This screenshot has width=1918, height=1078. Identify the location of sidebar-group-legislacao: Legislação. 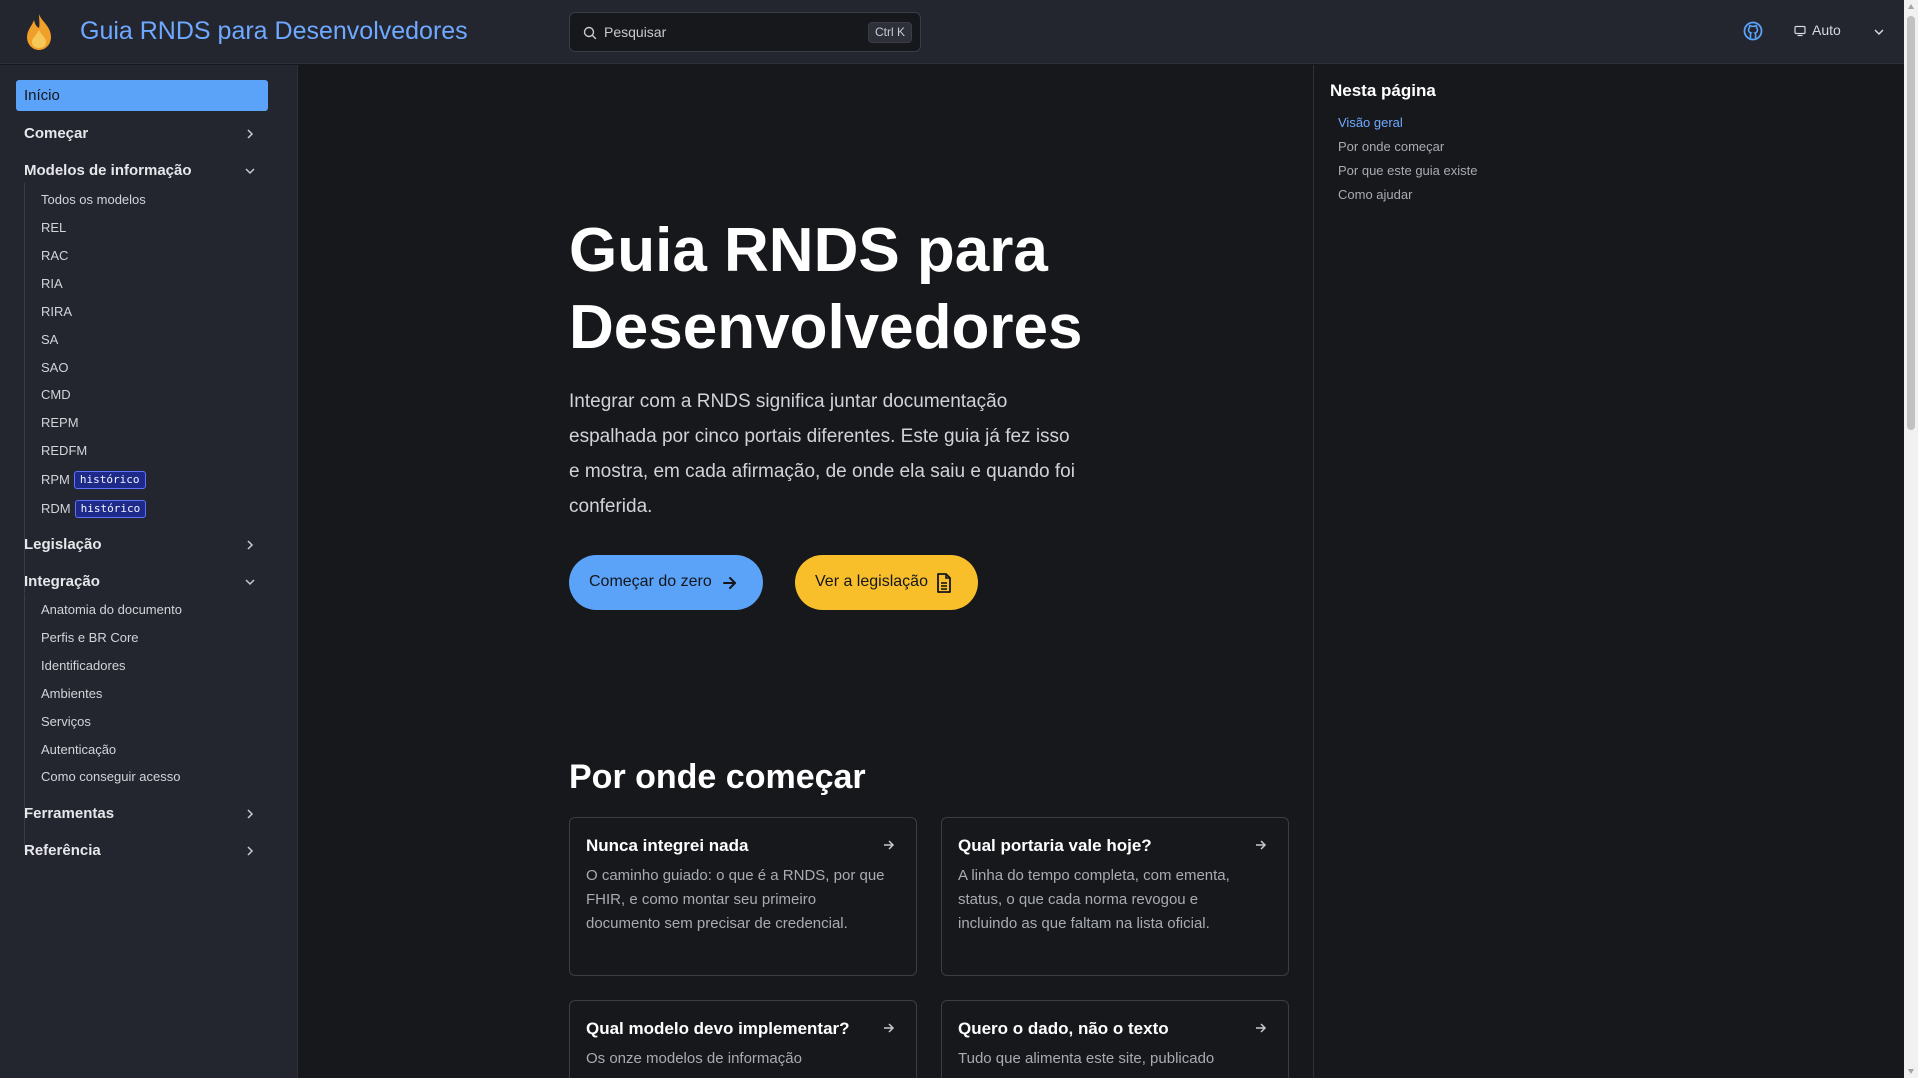
(63, 544).